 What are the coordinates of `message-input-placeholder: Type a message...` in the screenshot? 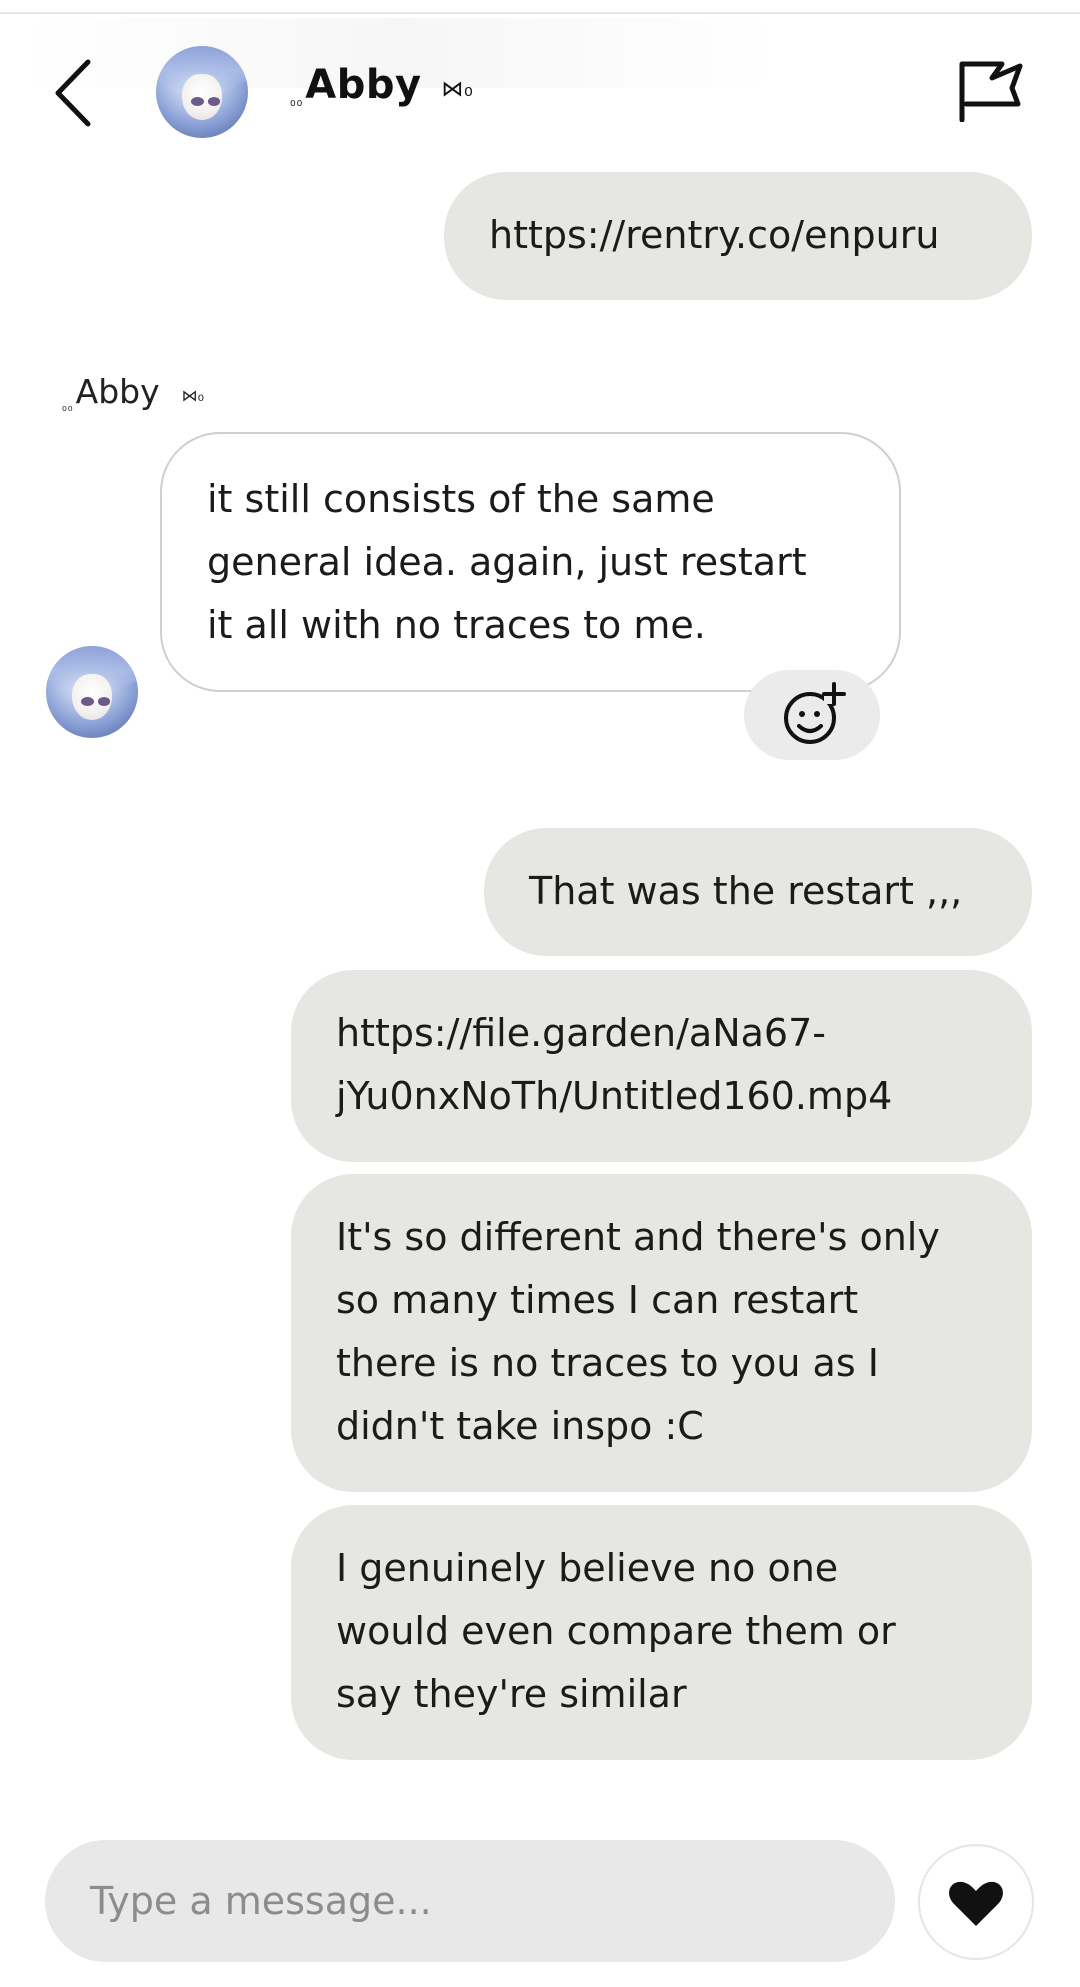 It's located at (261, 1901).